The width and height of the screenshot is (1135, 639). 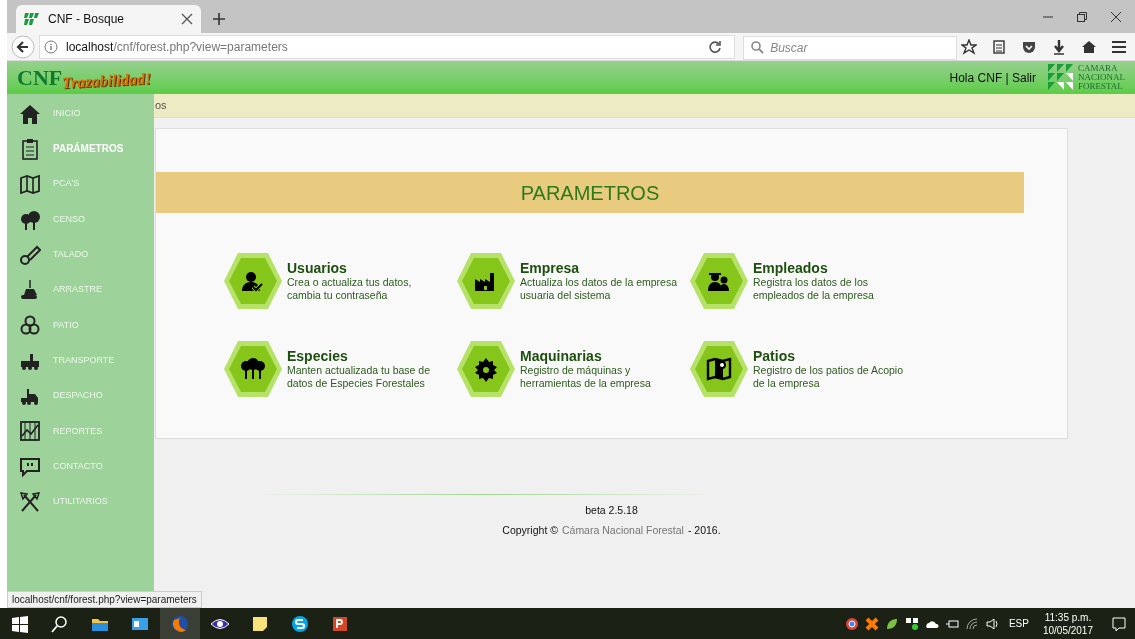 I want to click on org-logo-text: FORESTAL, so click(x=1101, y=86).